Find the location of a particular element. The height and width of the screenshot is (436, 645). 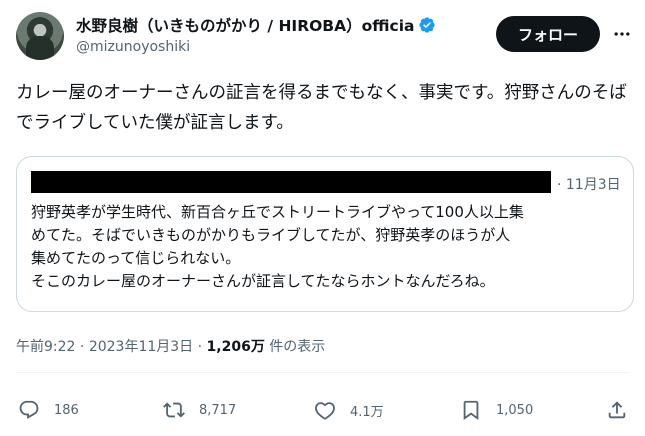

bookmark-button: 1,050 is located at coordinates (496, 410).